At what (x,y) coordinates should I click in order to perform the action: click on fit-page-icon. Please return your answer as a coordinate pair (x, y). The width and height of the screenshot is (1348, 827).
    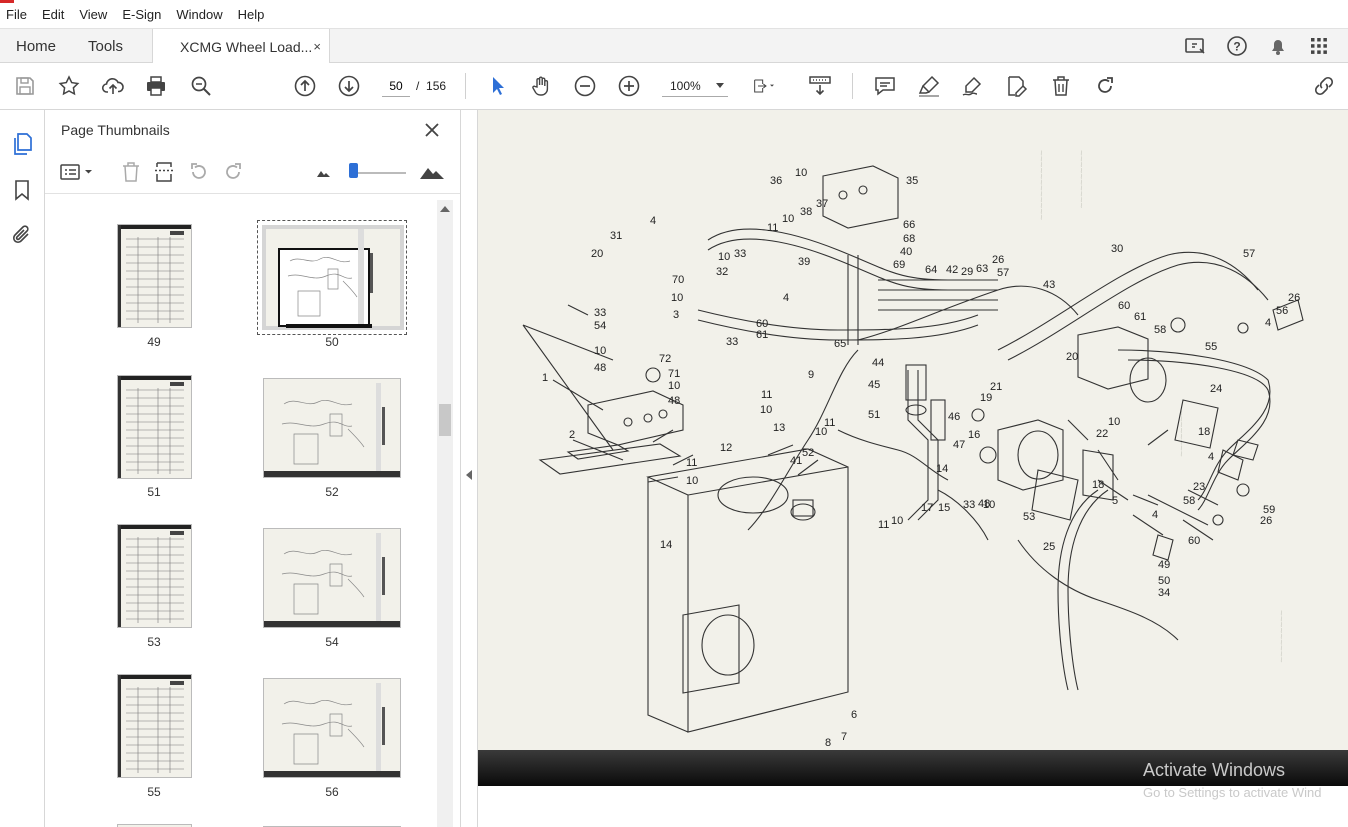
    Looking at the image, I should click on (770, 86).